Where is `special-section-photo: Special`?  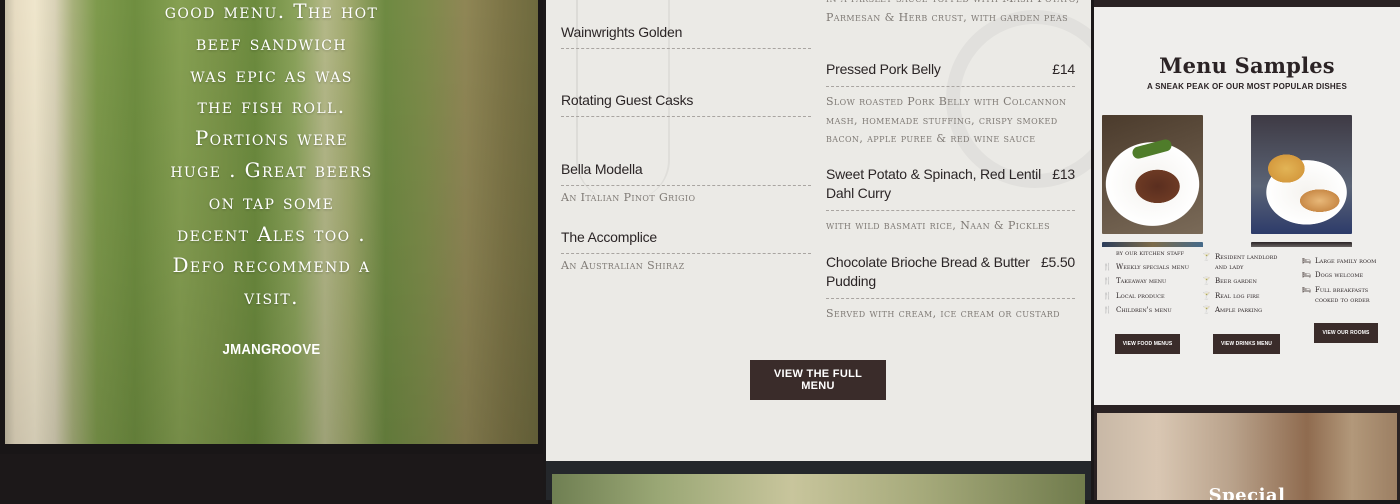 special-section-photo: Special is located at coordinates (1247, 456).